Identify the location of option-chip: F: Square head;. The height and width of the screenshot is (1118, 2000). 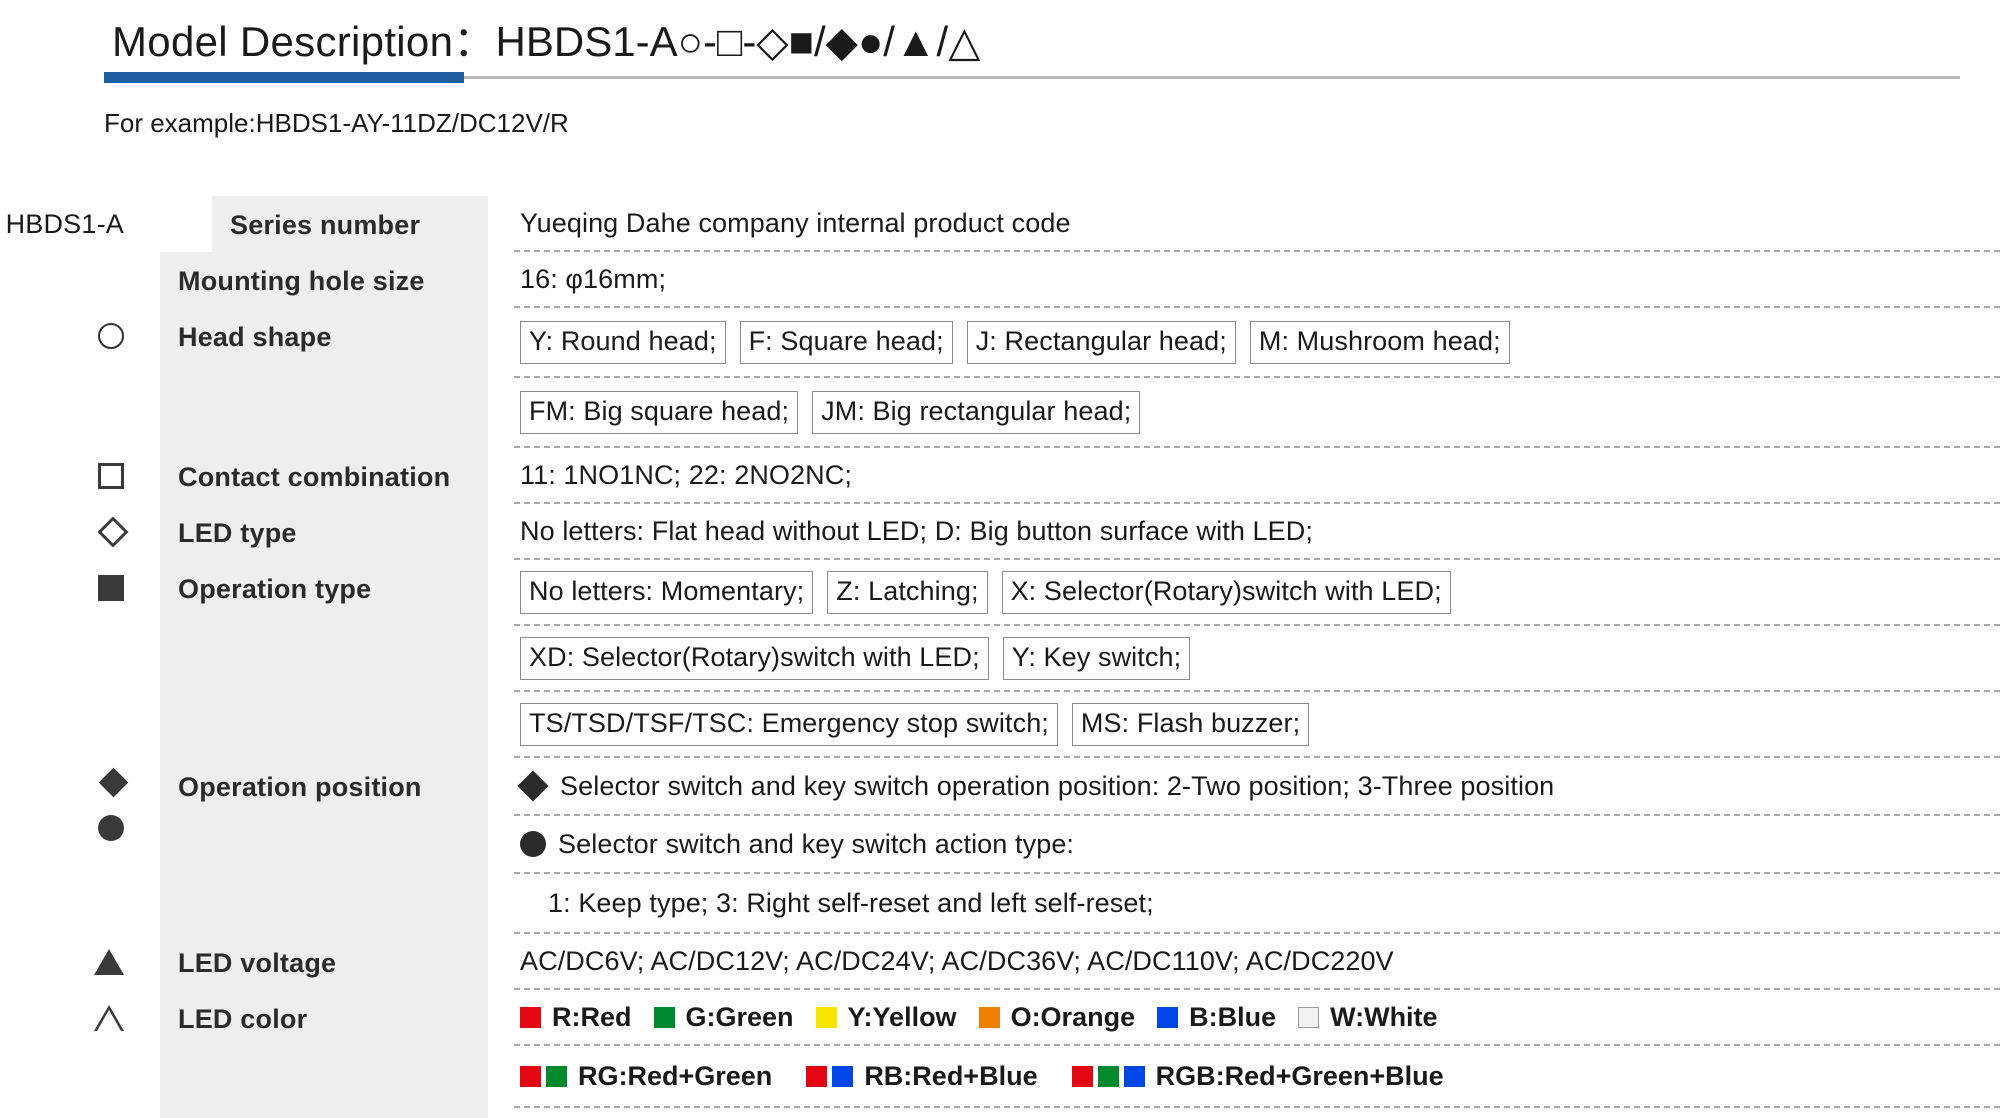
(846, 342).